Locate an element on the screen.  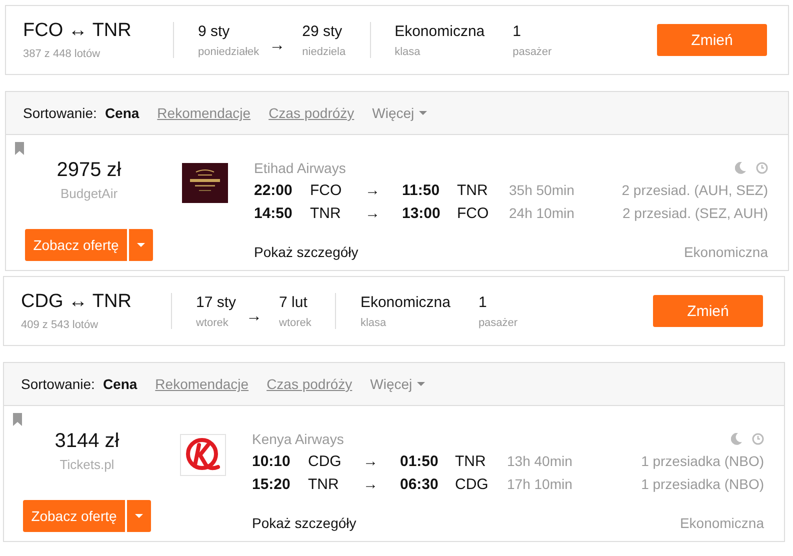
departure-time: 14:50 is located at coordinates (274, 213).